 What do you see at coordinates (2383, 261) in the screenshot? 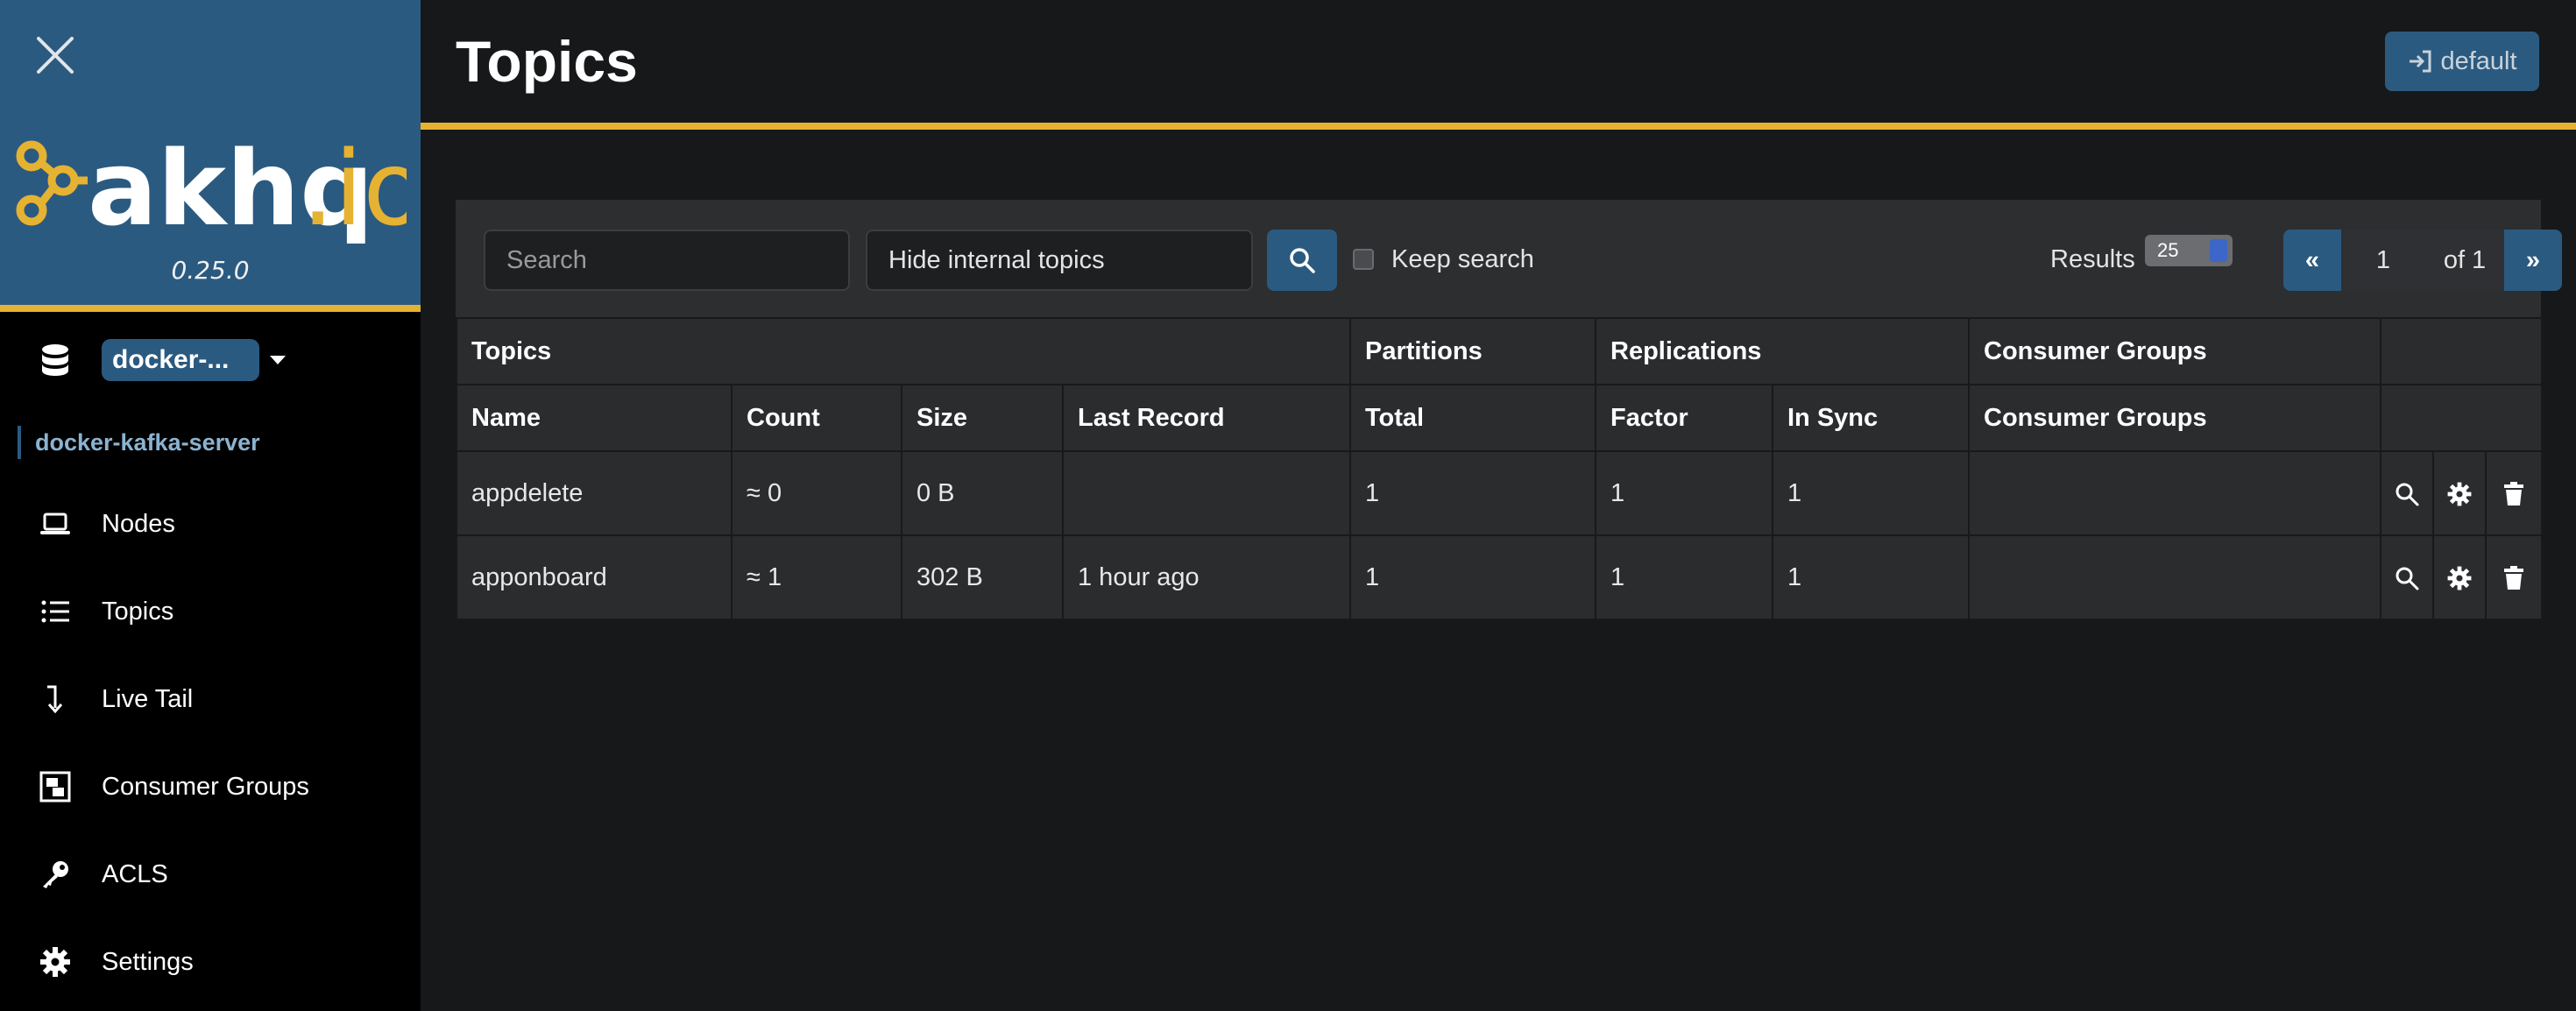
I see `pagination-page-number: 1` at bounding box center [2383, 261].